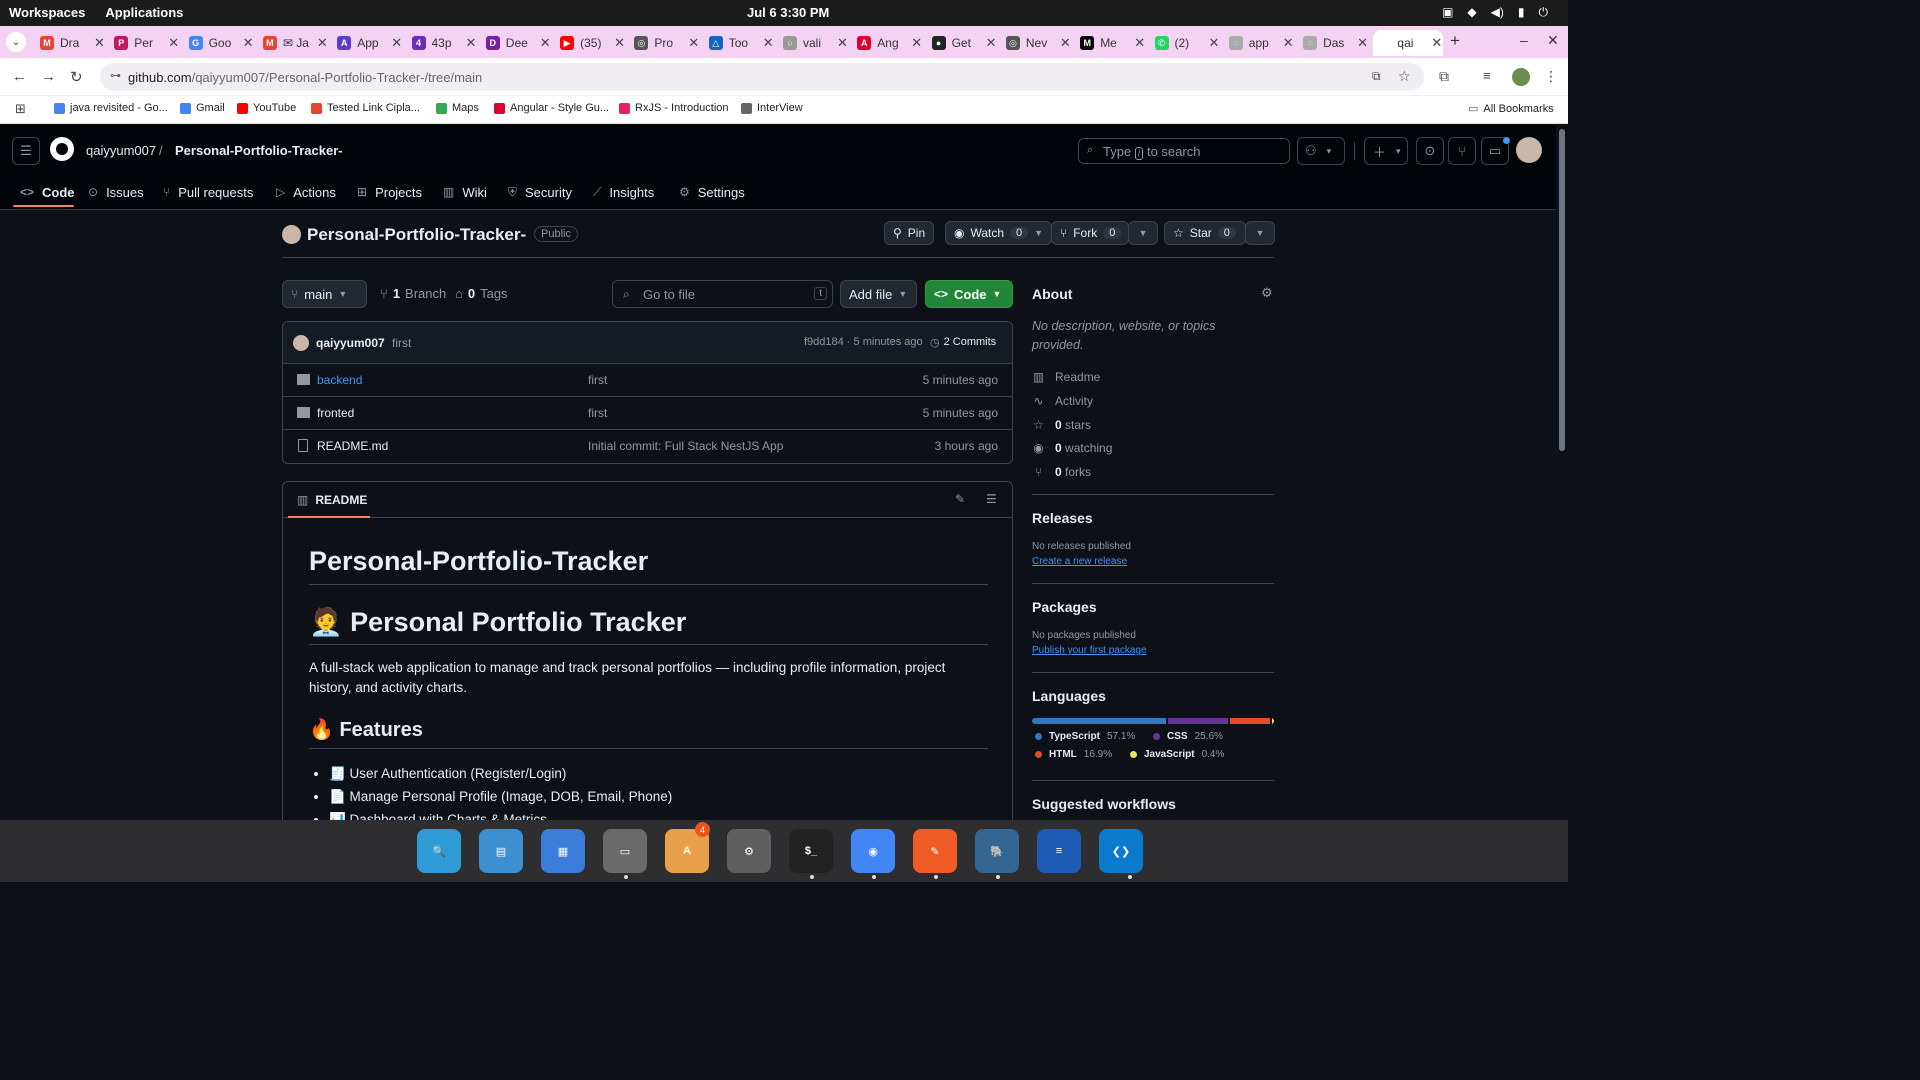 The width and height of the screenshot is (1920, 1080). Describe the element at coordinates (1408, 43) in the screenshot. I see `browser-tab: qai ✕` at that location.